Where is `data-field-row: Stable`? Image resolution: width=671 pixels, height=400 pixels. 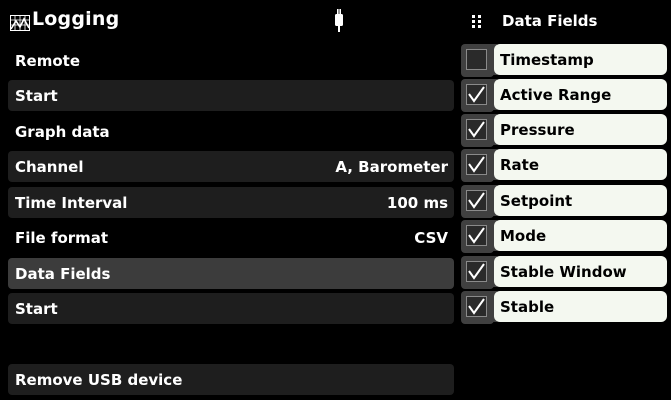
data-field-row: Stable is located at coordinates (563, 307).